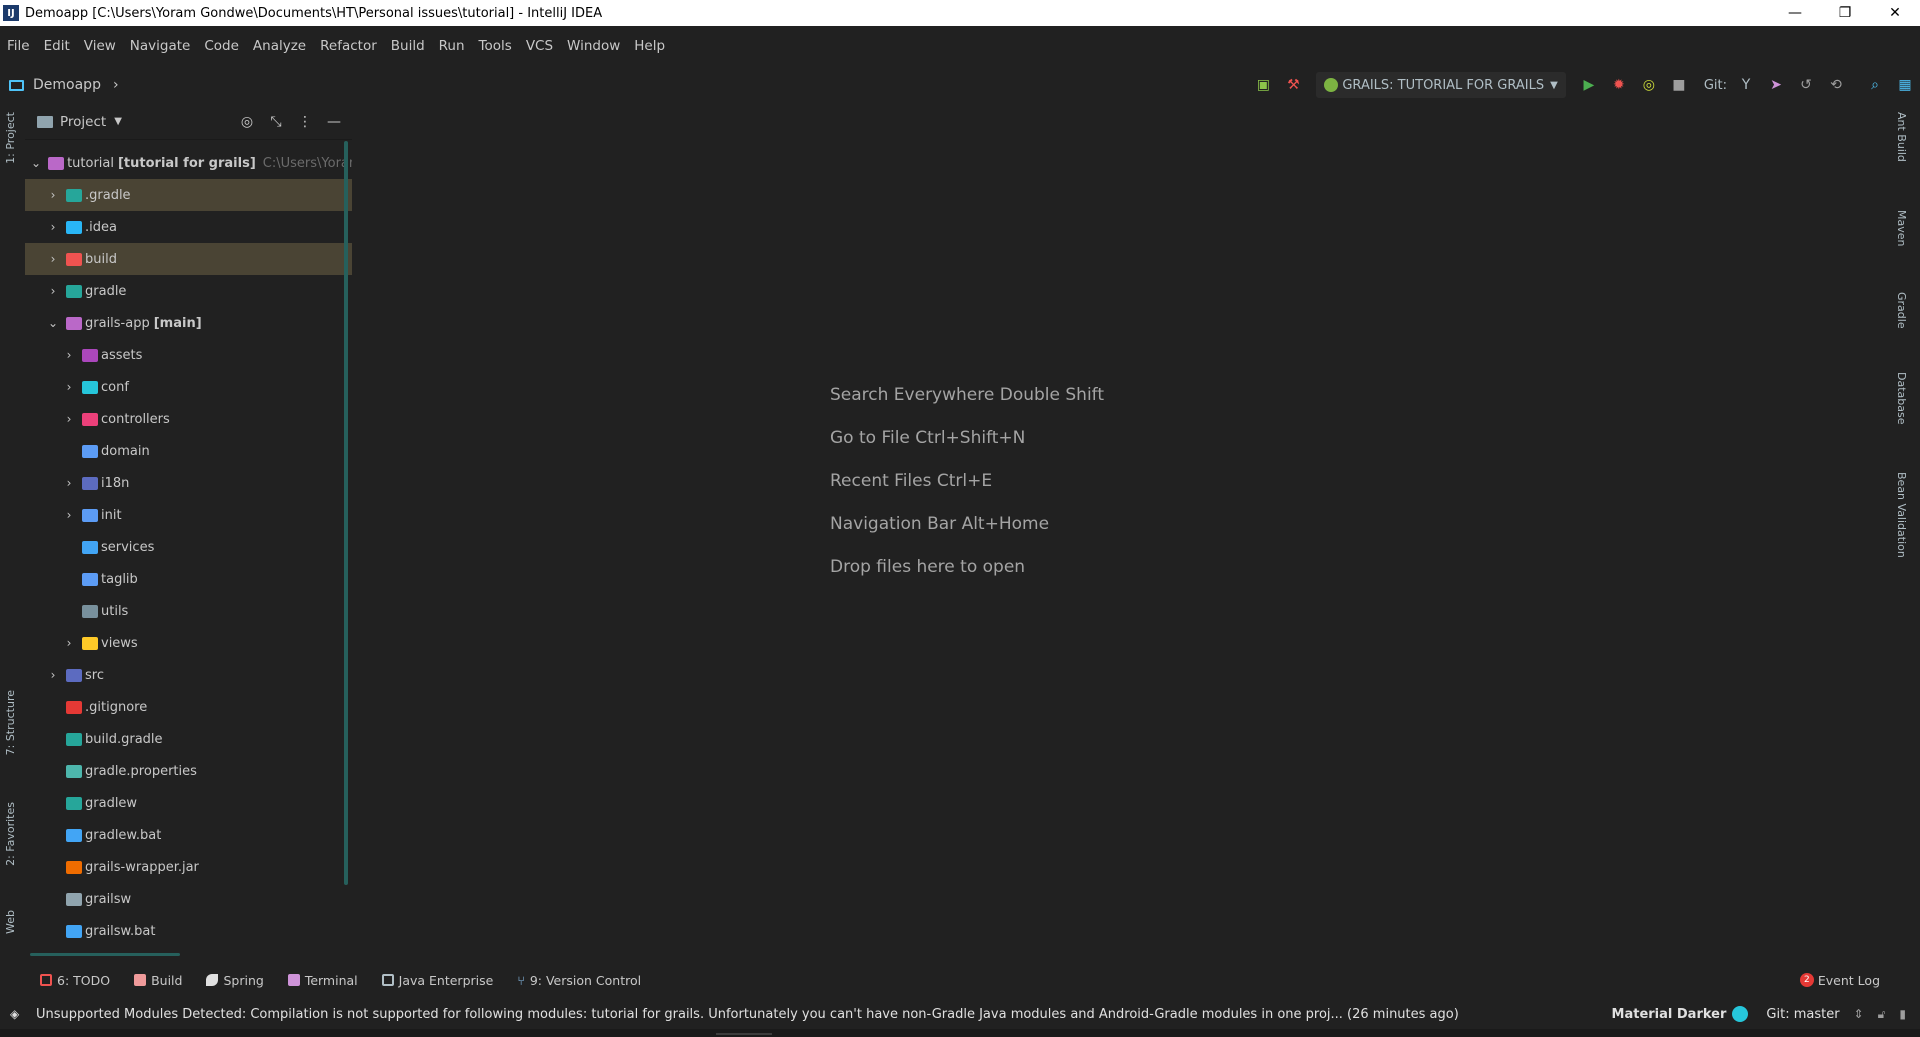 Image resolution: width=1920 pixels, height=1037 pixels. What do you see at coordinates (188, 451) in the screenshot?
I see `tree-node-domain: domain` at bounding box center [188, 451].